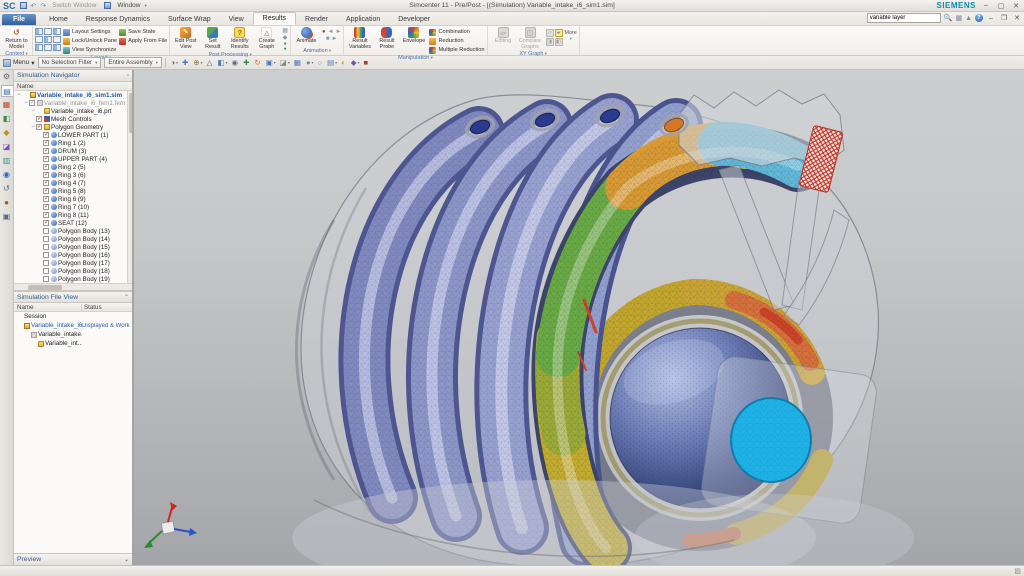  What do you see at coordinates (73, 95) in the screenshot?
I see `tree-item: − Variable_intake_i6_sim1.sim` at bounding box center [73, 95].